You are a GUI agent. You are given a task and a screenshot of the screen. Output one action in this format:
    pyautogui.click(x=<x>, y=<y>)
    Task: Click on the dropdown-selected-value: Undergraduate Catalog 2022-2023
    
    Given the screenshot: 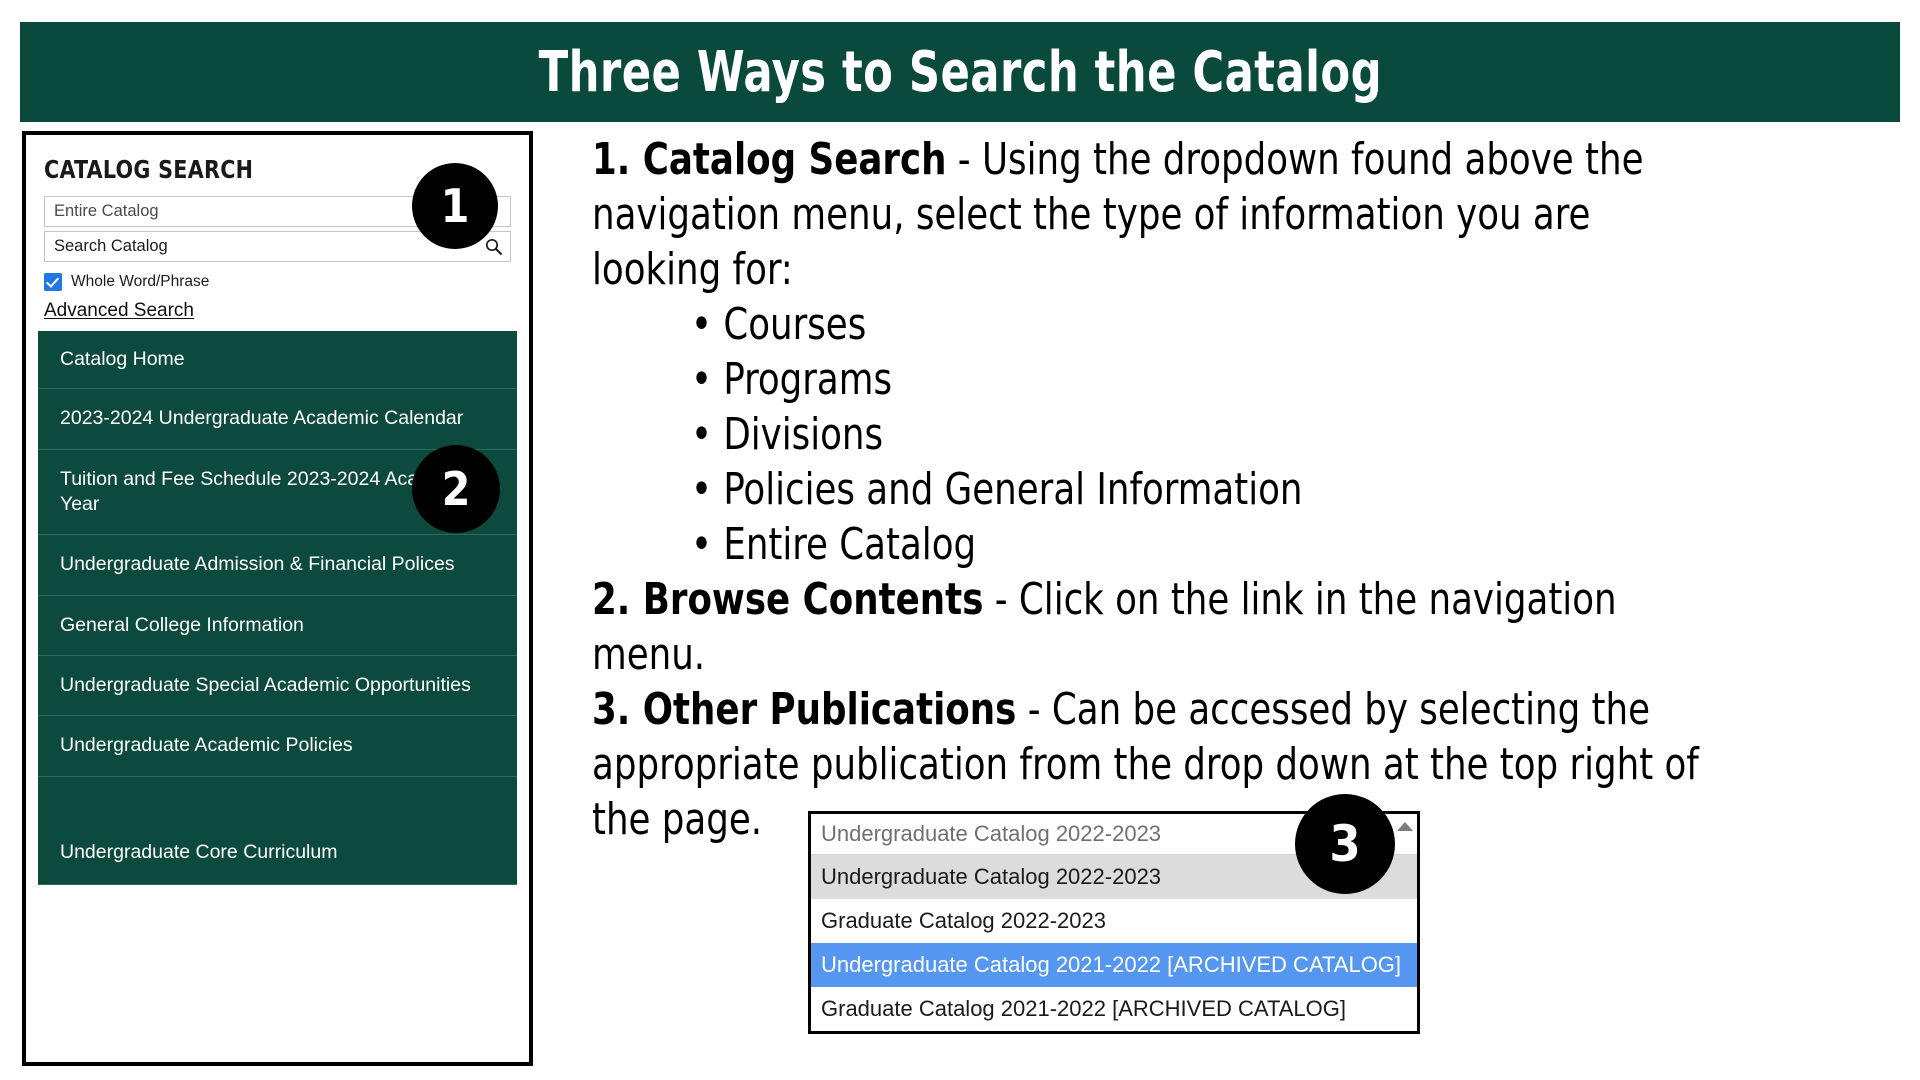 What is the action you would take?
    pyautogui.click(x=991, y=833)
    